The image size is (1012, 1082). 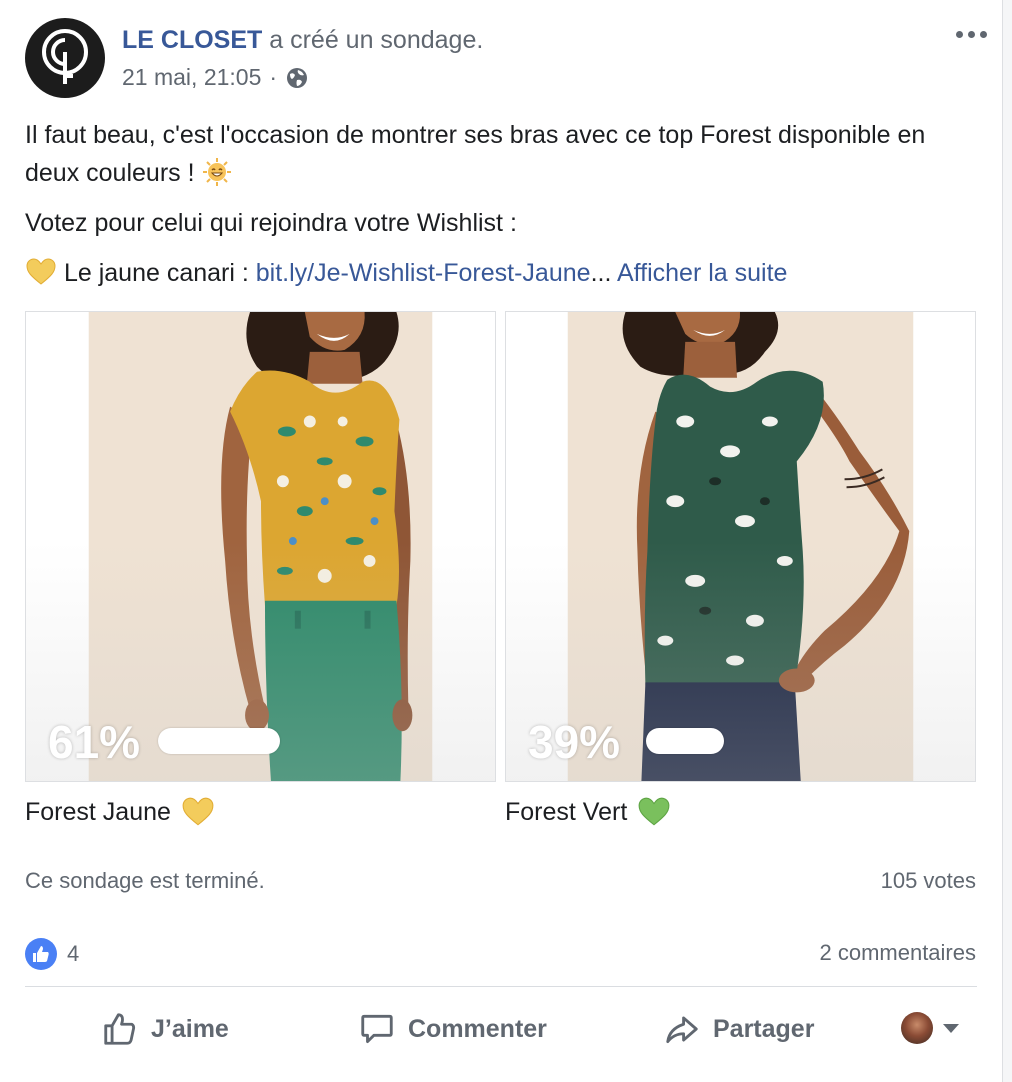 What do you see at coordinates (501, 986) in the screenshot?
I see `divider` at bounding box center [501, 986].